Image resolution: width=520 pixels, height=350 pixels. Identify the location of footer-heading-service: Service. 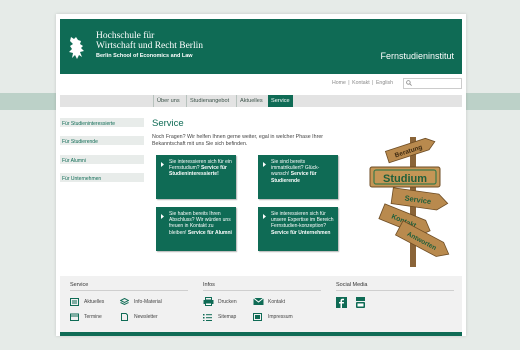
(79, 285).